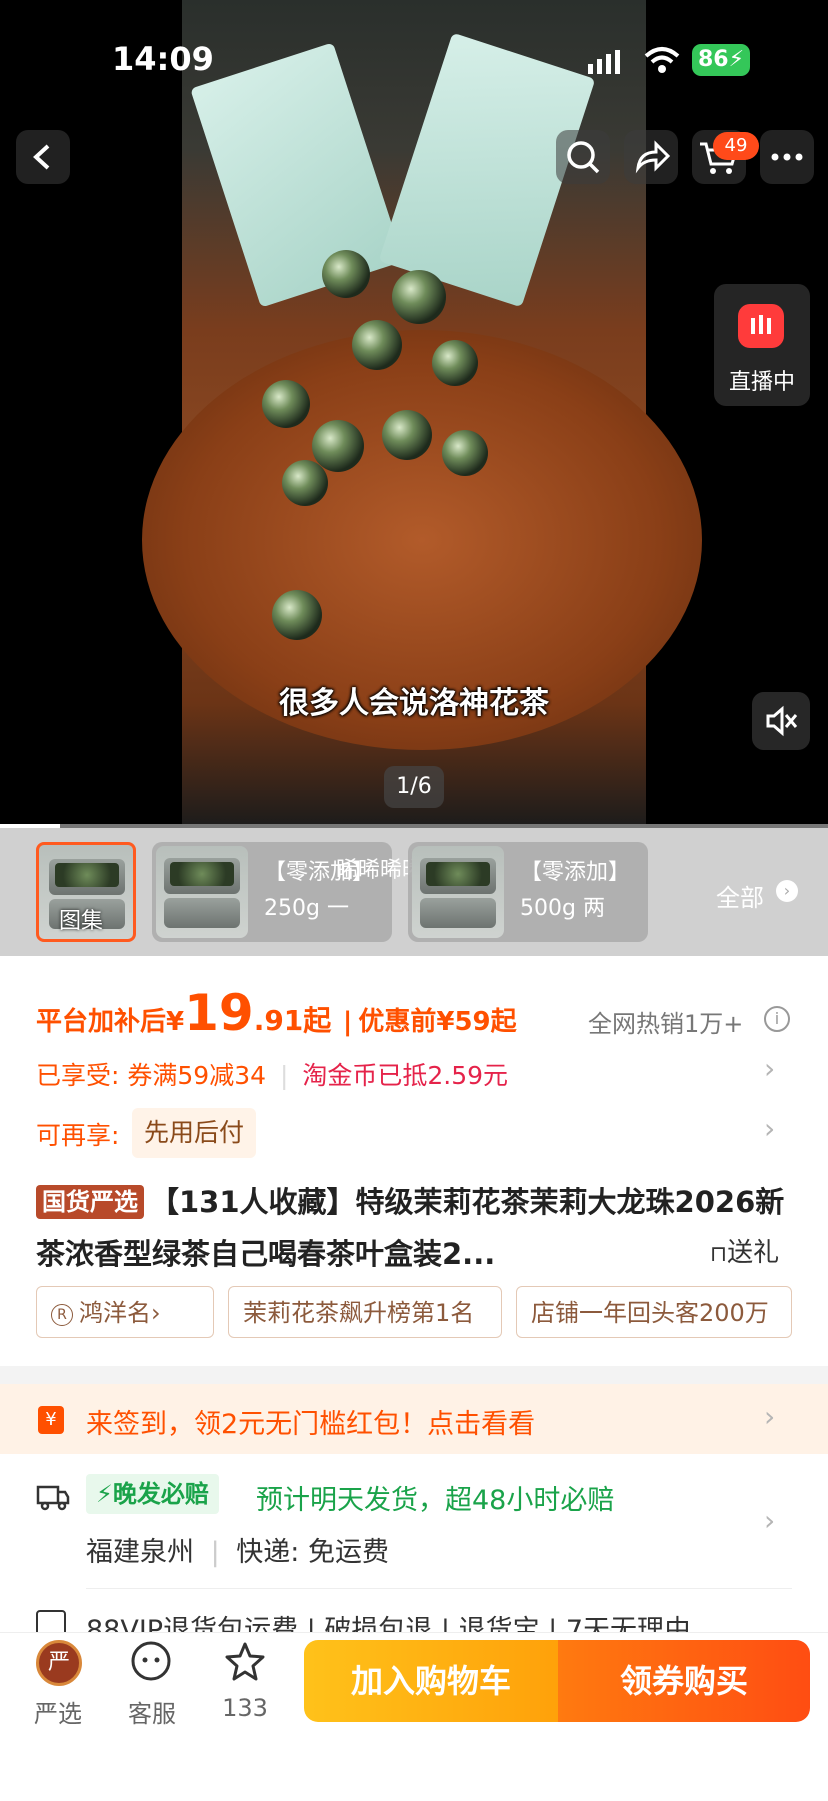  I want to click on favorite-count: 133, so click(245, 1708).